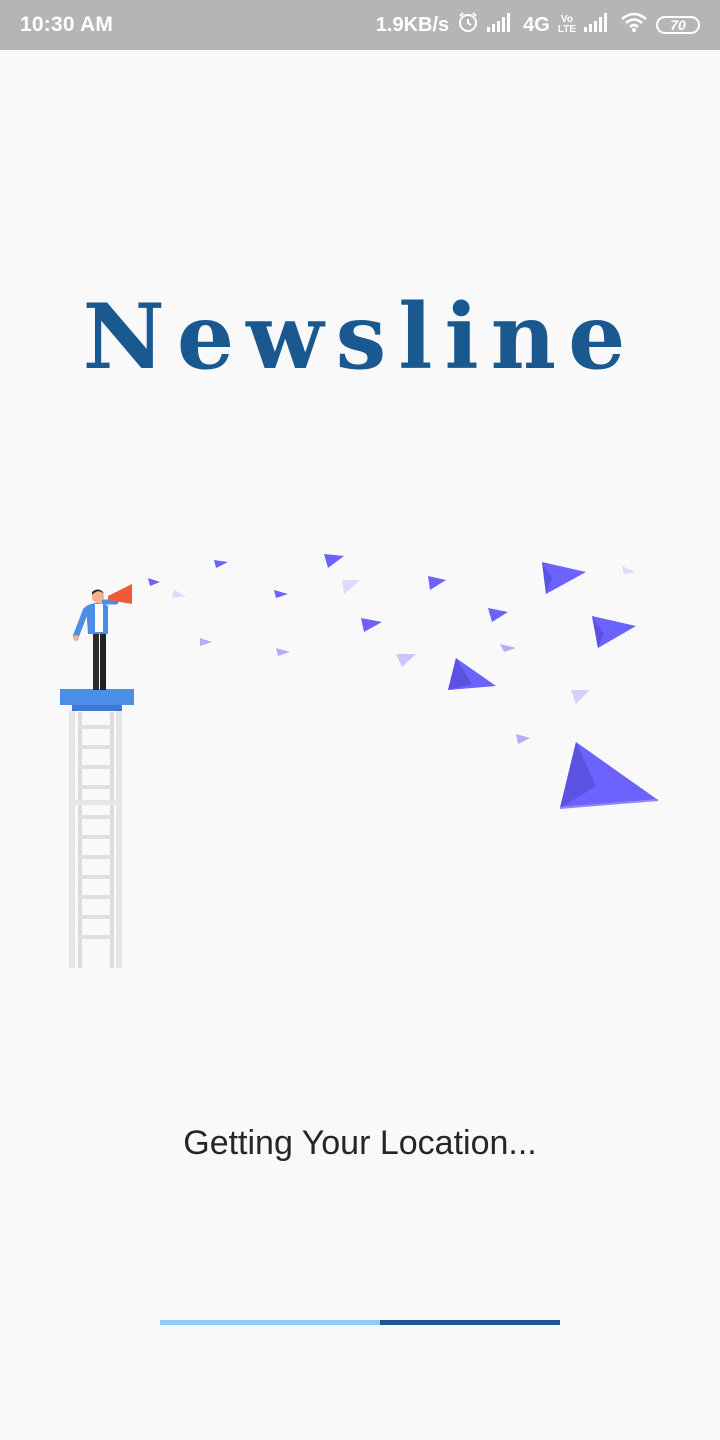  Describe the element at coordinates (634, 25) in the screenshot. I see `wifi-icon` at that location.